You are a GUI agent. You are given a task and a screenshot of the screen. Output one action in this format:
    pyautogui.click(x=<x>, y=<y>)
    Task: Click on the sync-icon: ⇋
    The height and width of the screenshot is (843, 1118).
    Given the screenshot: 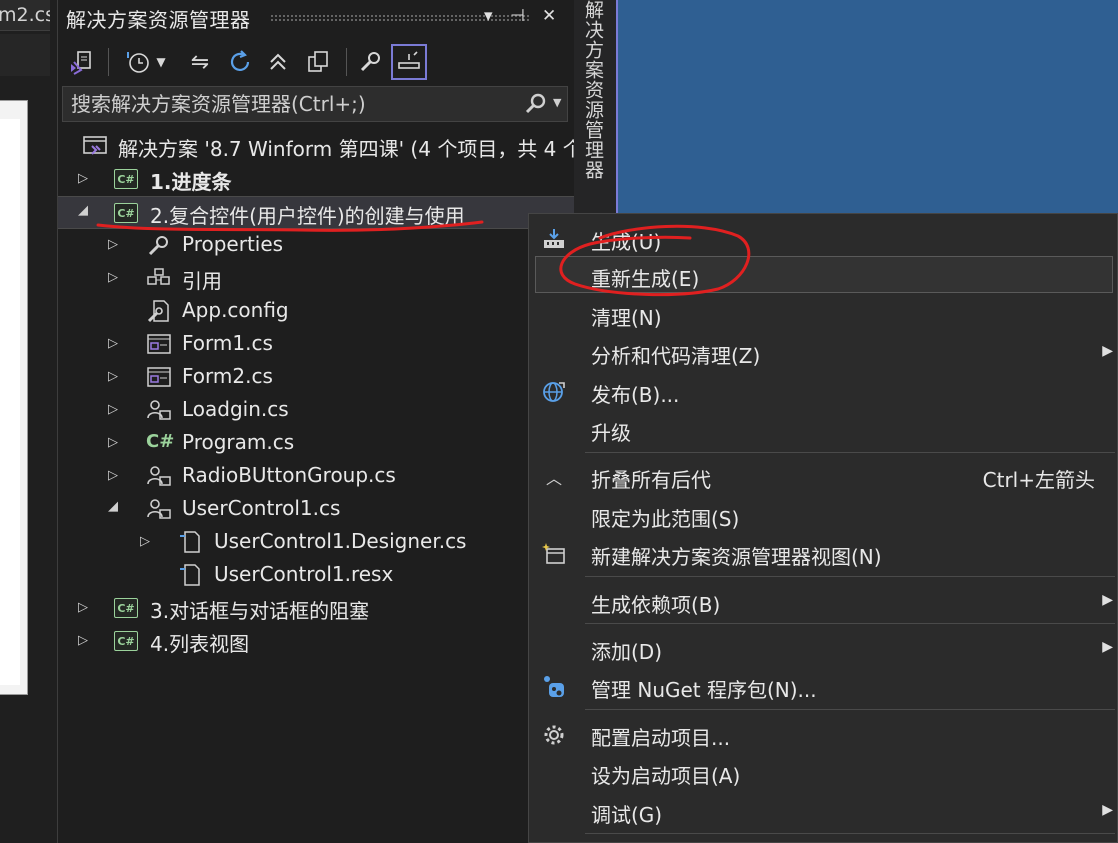 What is the action you would take?
    pyautogui.click(x=200, y=62)
    